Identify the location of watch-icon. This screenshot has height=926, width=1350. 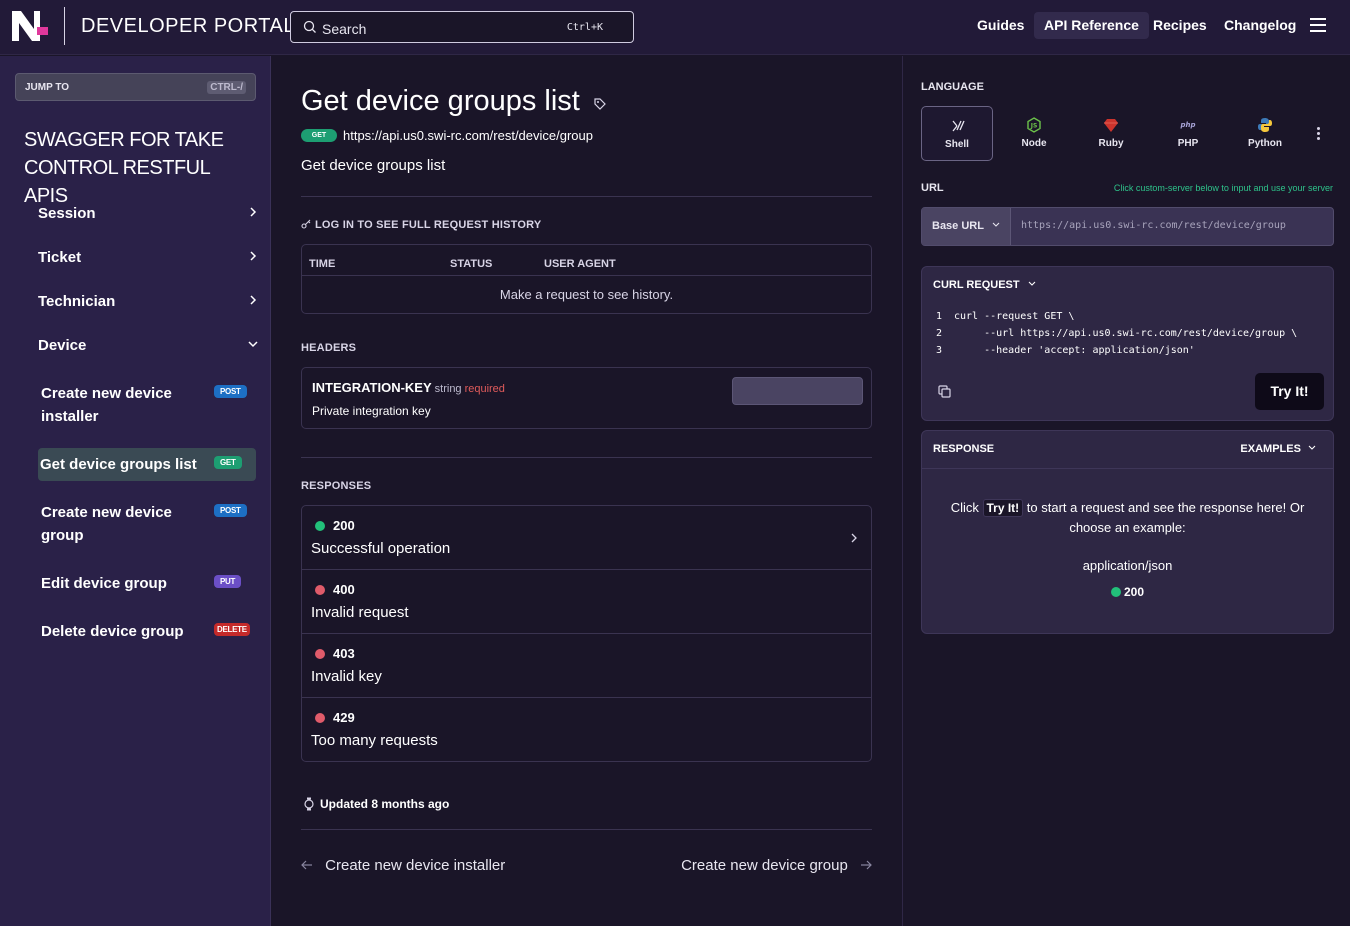
(309, 804).